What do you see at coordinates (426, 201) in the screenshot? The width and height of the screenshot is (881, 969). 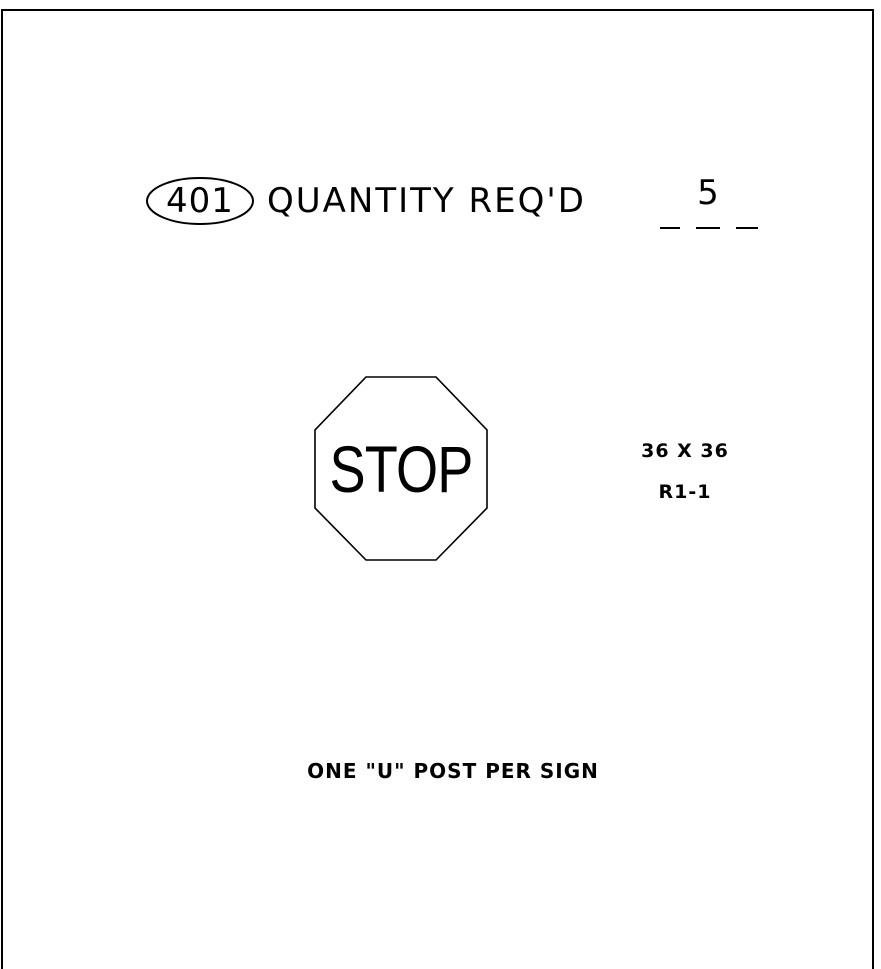 I see `quantity-label: QUANTITY REQ'D` at bounding box center [426, 201].